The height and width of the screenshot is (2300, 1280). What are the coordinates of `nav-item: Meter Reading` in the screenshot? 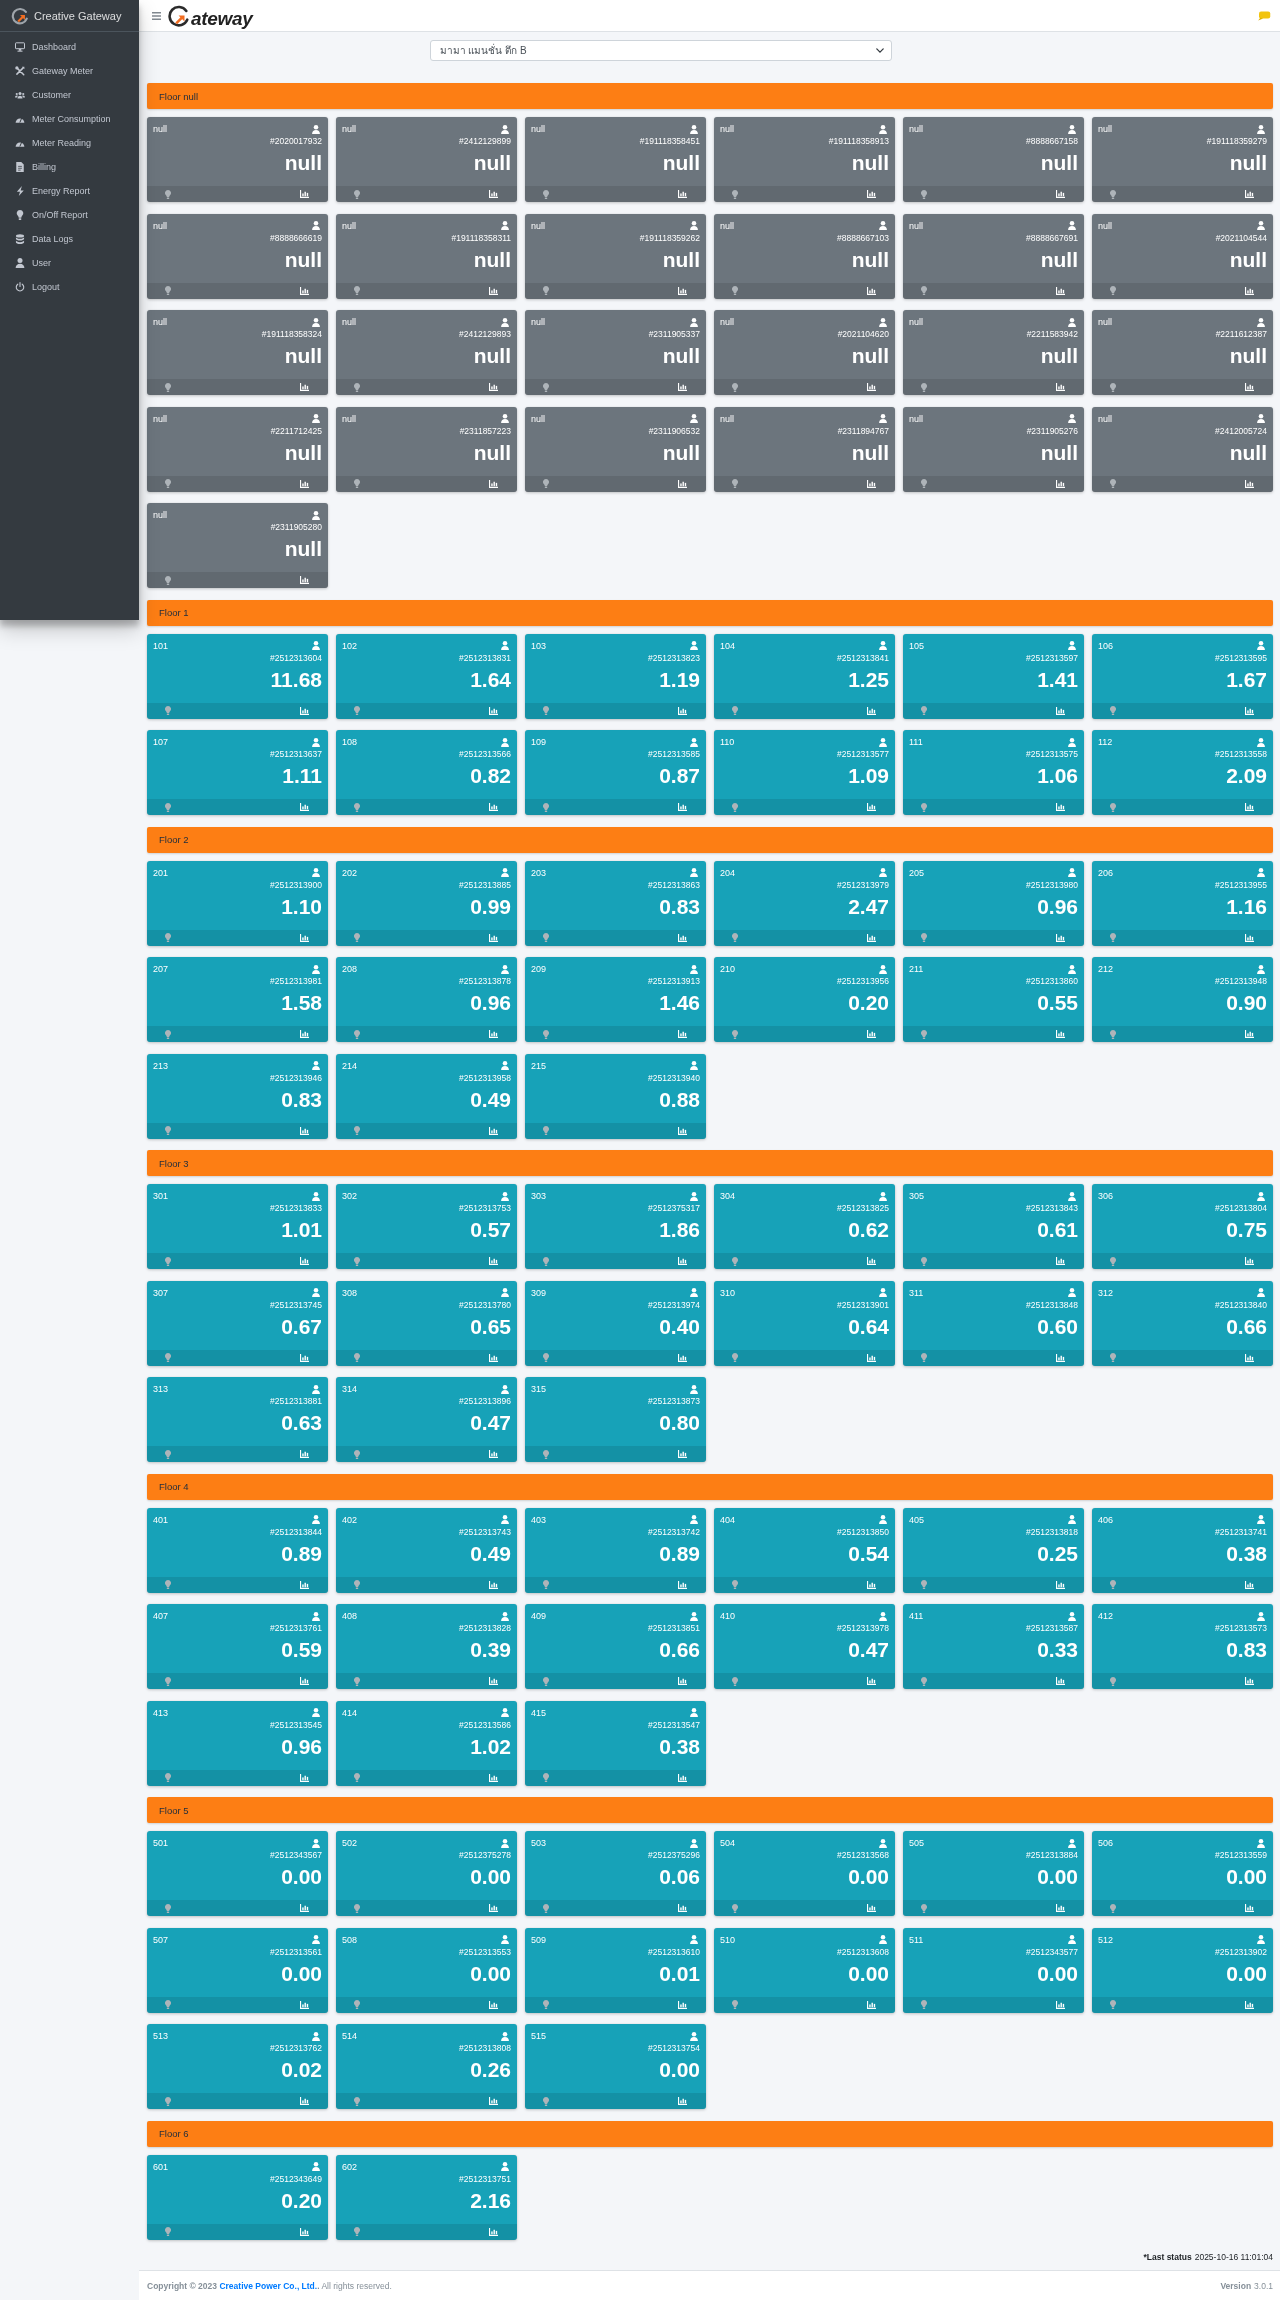 It's located at (69, 143).